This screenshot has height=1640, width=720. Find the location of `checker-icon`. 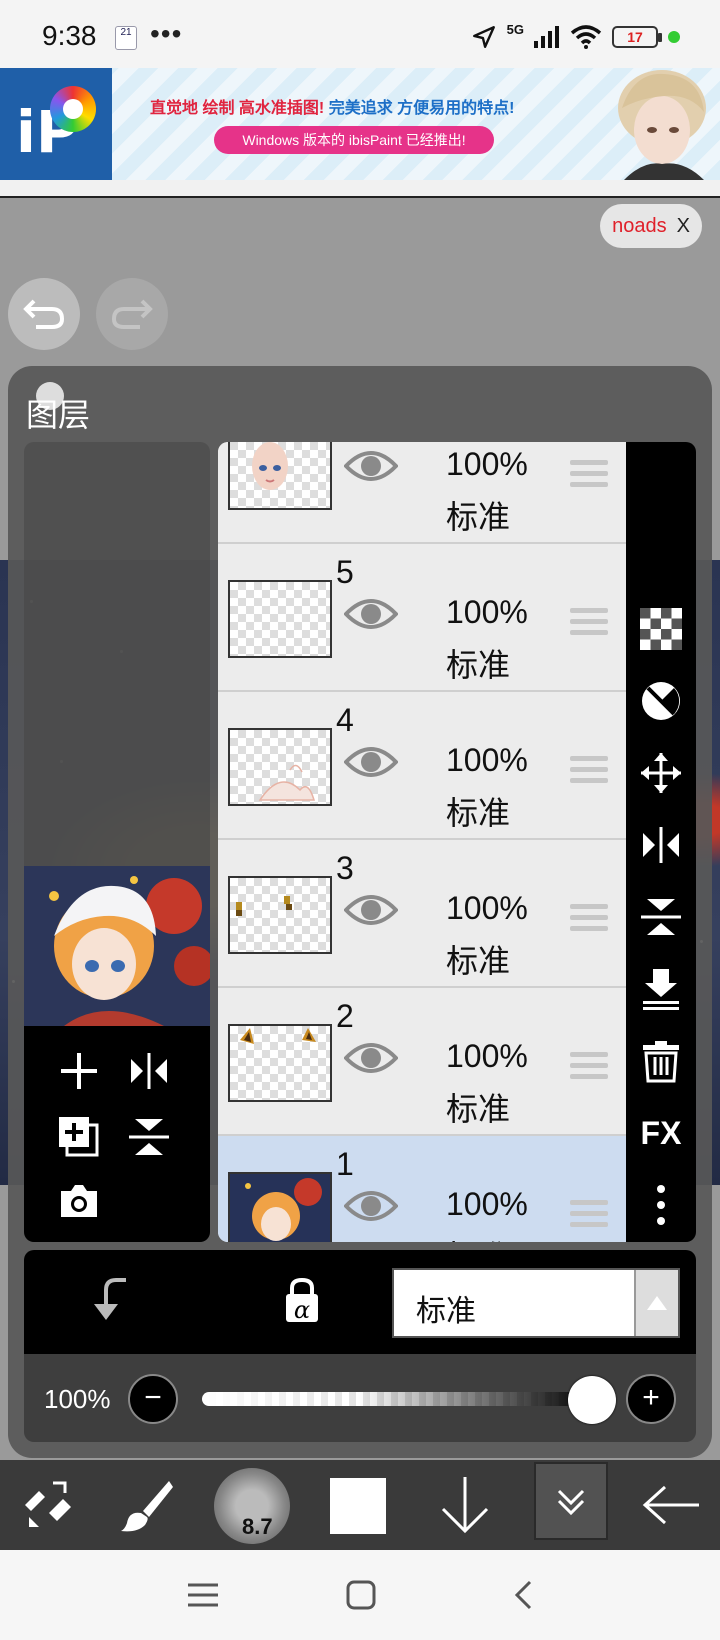

checker-icon is located at coordinates (661, 629).